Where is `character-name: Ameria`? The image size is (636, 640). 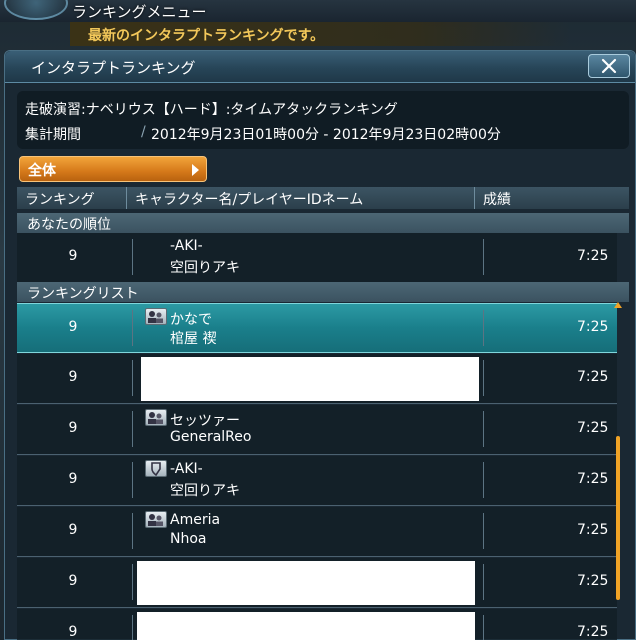 character-name: Ameria is located at coordinates (195, 520).